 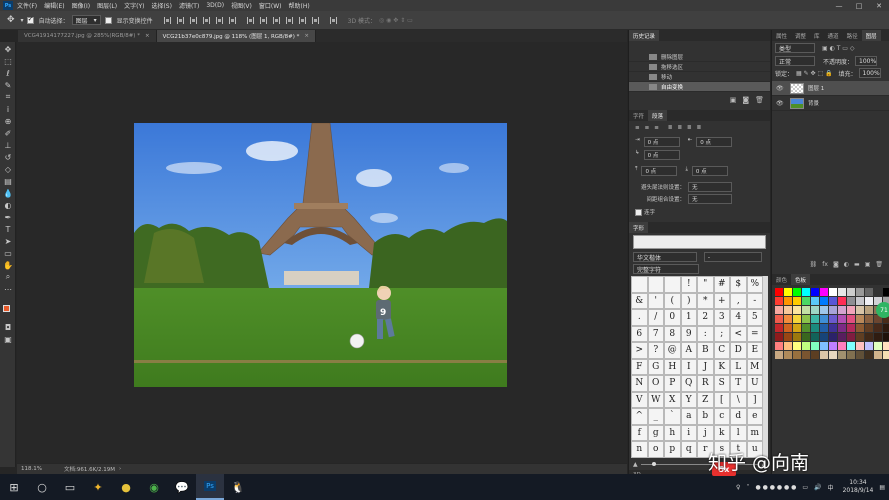 What do you see at coordinates (688, 317) in the screenshot?
I see `glyph-cell: 1` at bounding box center [688, 317].